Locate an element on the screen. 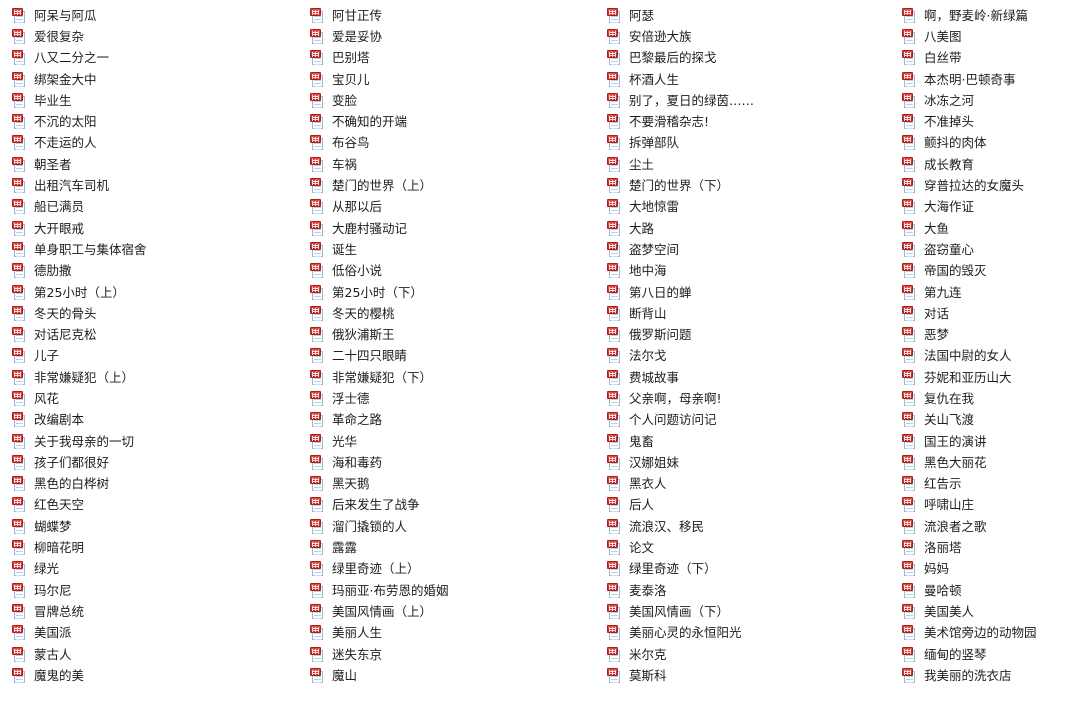 The width and height of the screenshot is (1080, 711). file-list-item: 非常嫌疑犯（下） is located at coordinates (452, 377).